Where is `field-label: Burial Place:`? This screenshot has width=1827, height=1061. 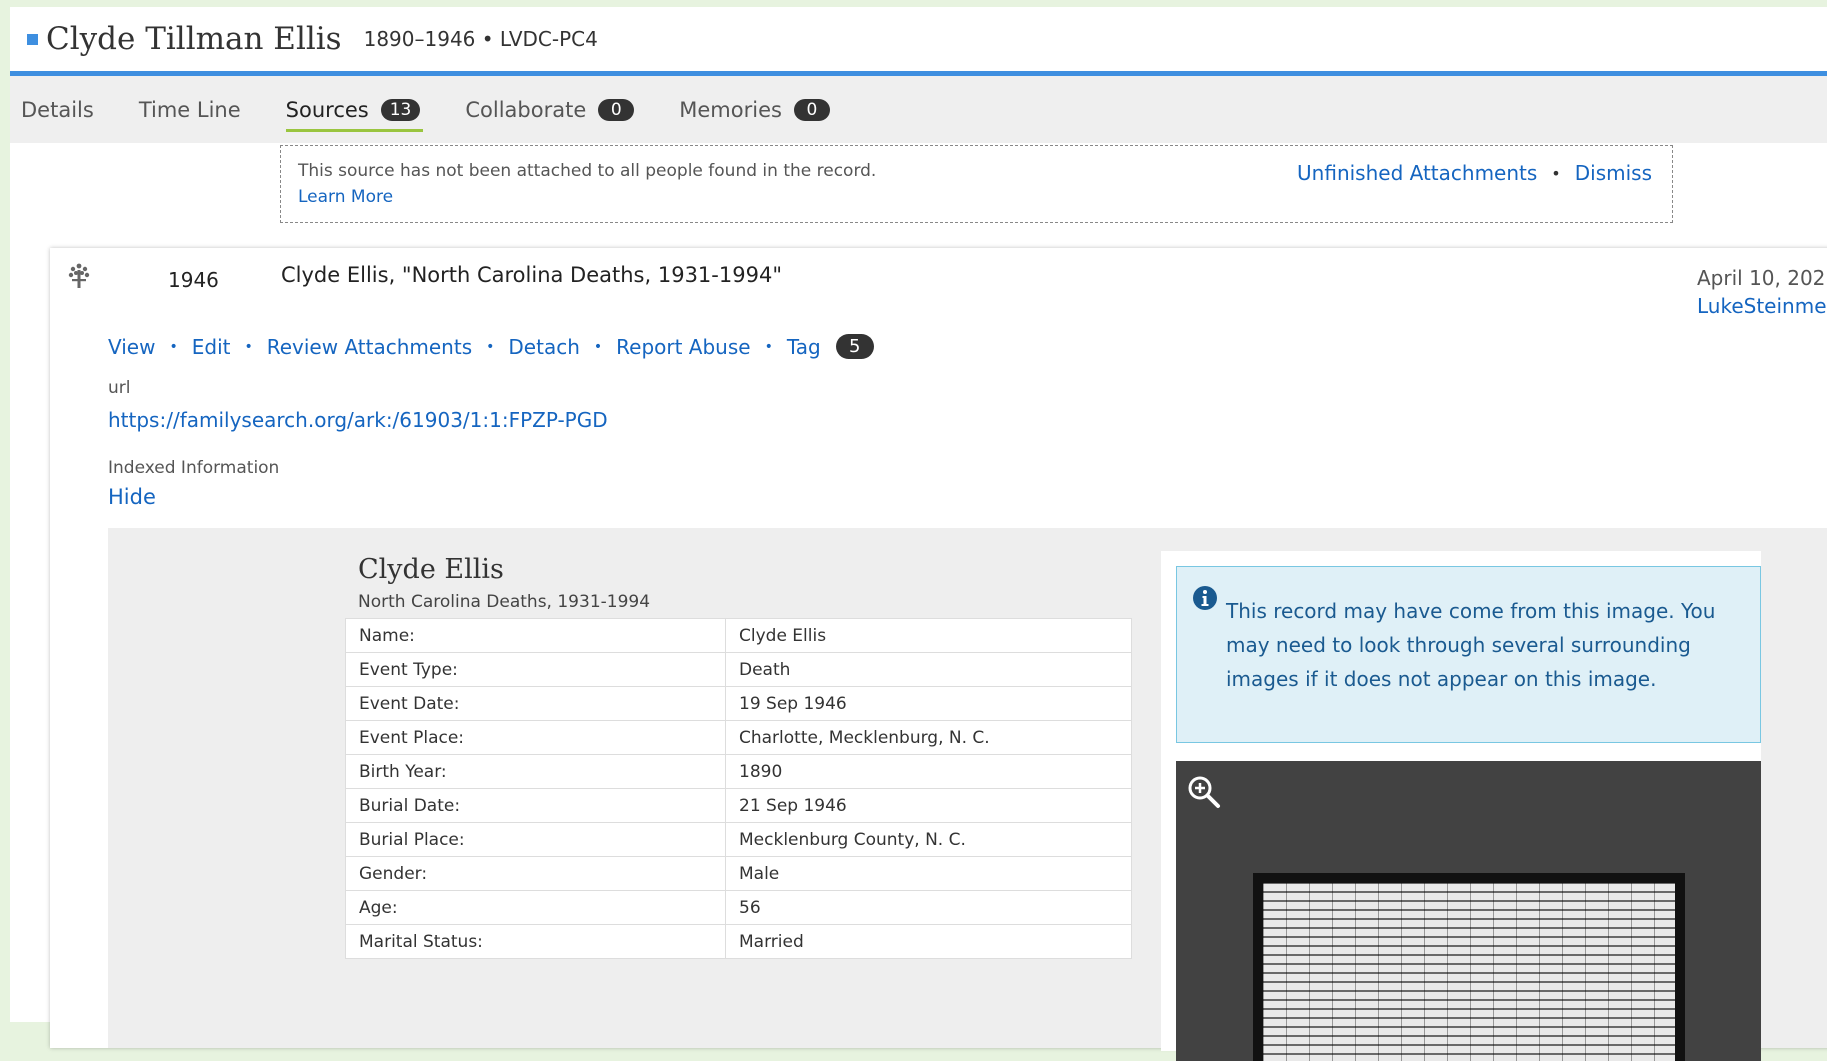 field-label: Burial Place: is located at coordinates (535, 839).